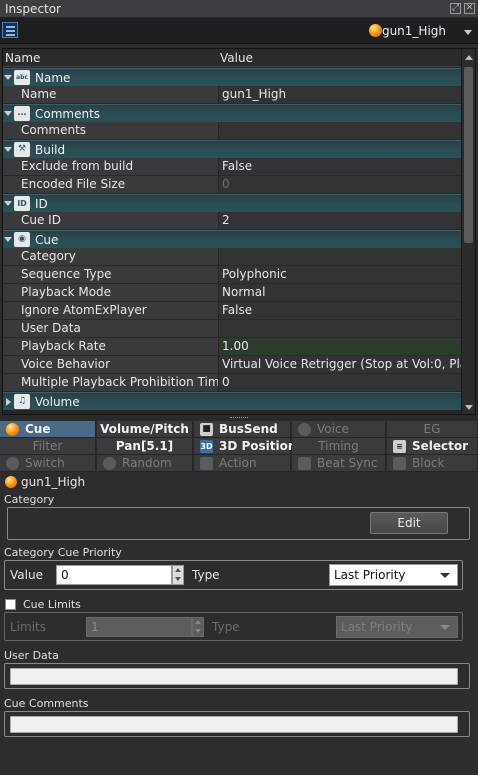 This screenshot has width=478, height=775. What do you see at coordinates (232, 239) in the screenshot?
I see `category-row-cue: ◉ Cue` at bounding box center [232, 239].